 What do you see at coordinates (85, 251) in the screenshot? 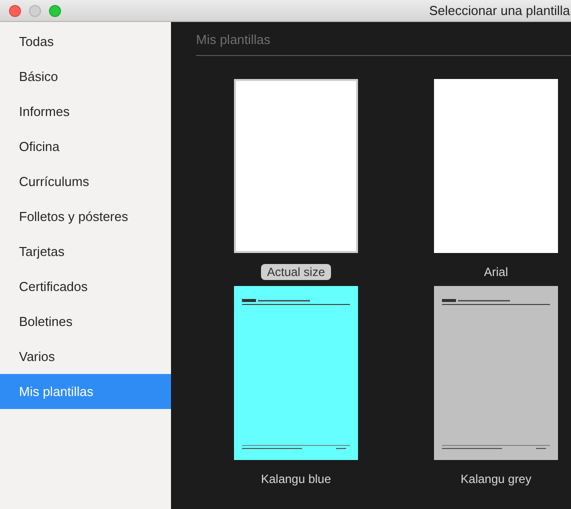
I see `sidebar-item: Tarjetas` at bounding box center [85, 251].